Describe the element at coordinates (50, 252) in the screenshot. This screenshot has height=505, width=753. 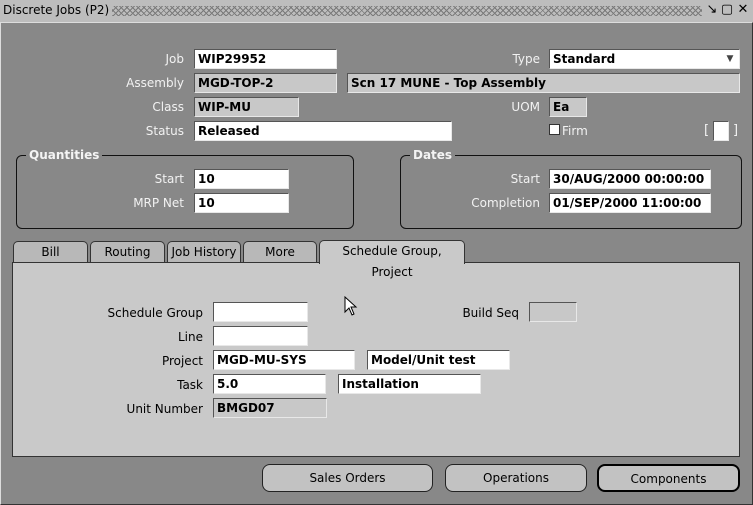
I see `tab-bill: Bill` at that location.